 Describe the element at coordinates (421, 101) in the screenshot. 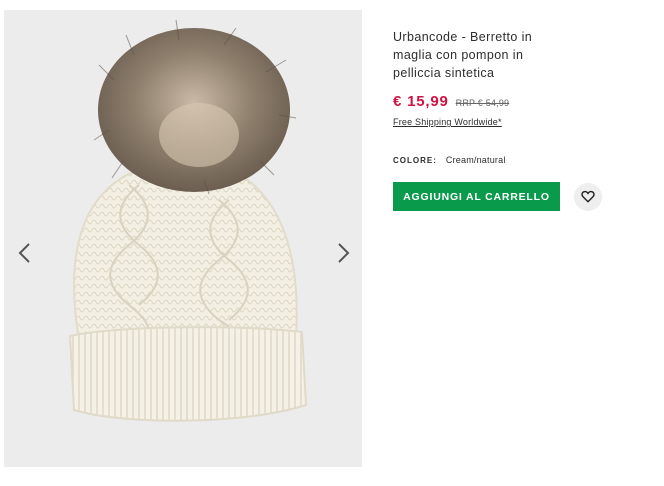

I see `current-price: € 15,99` at that location.